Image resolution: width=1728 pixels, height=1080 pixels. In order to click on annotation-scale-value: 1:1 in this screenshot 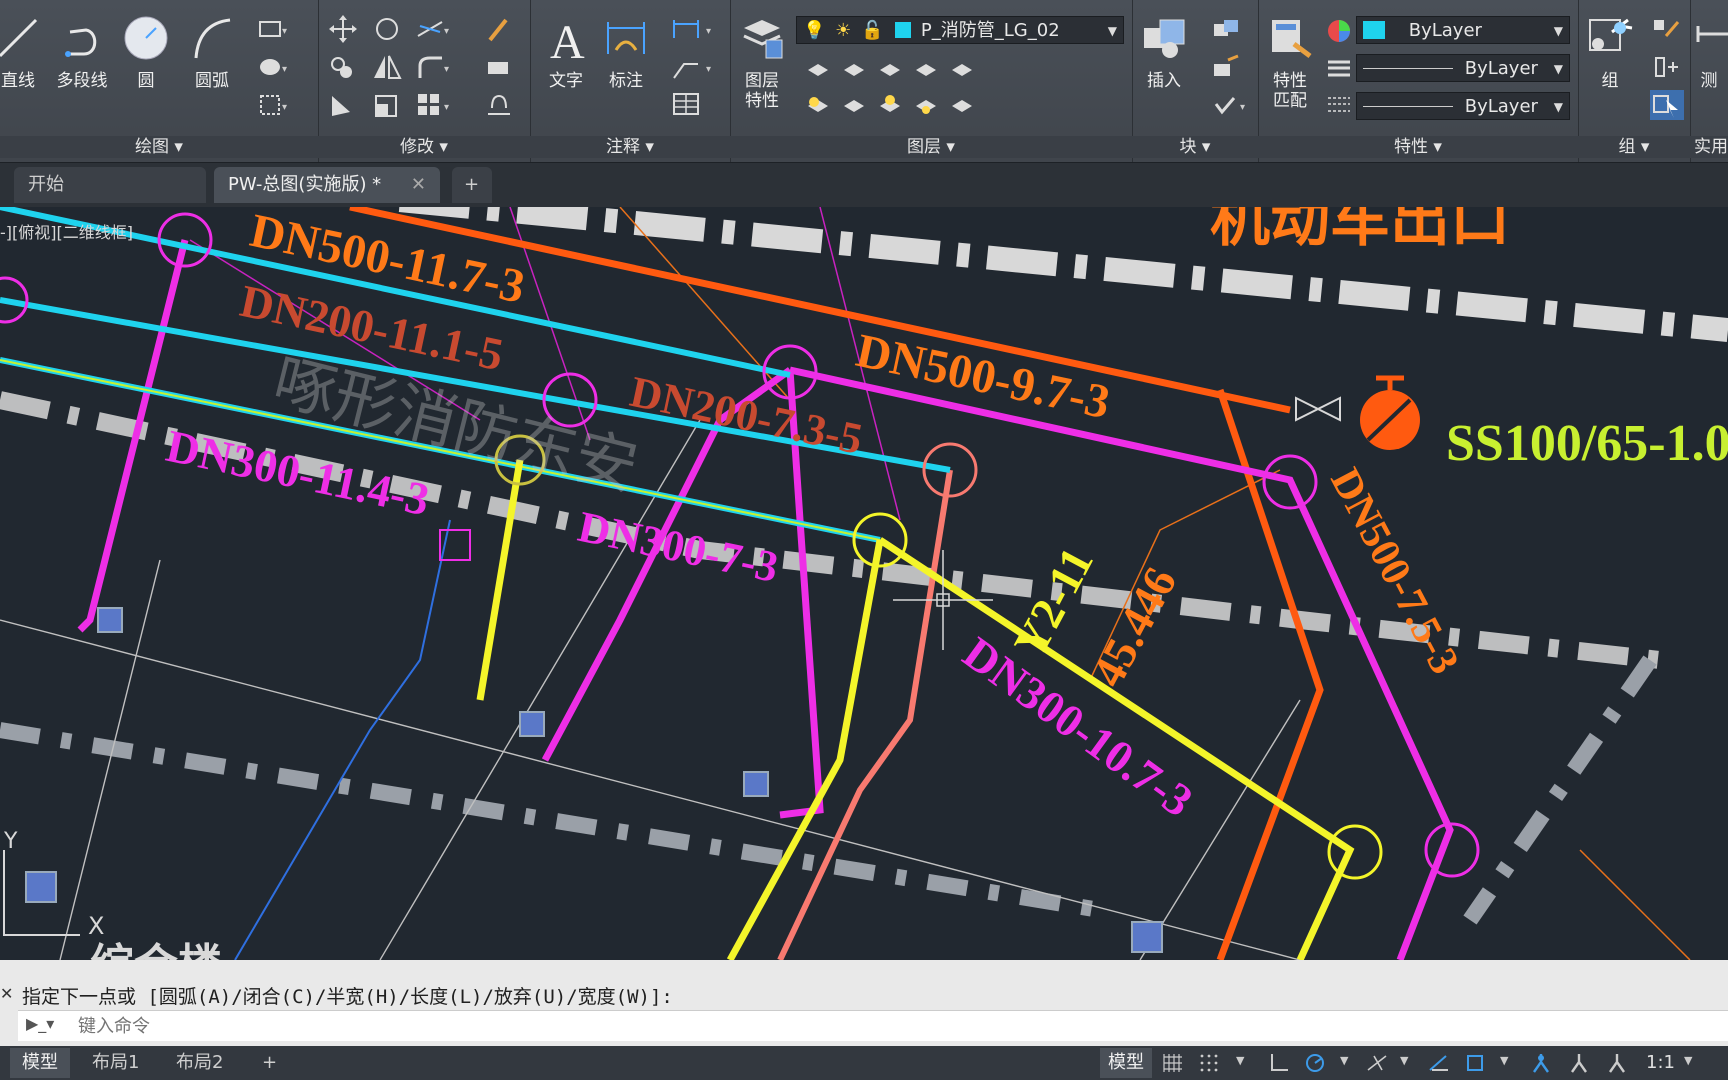, I will do `click(1660, 1062)`.